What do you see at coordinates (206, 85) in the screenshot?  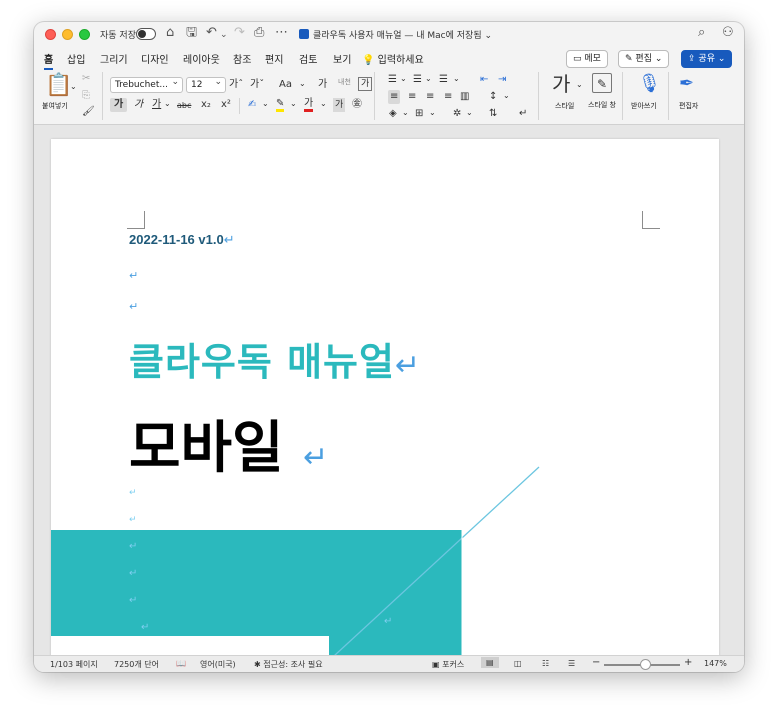 I see `font-size-select: 12` at bounding box center [206, 85].